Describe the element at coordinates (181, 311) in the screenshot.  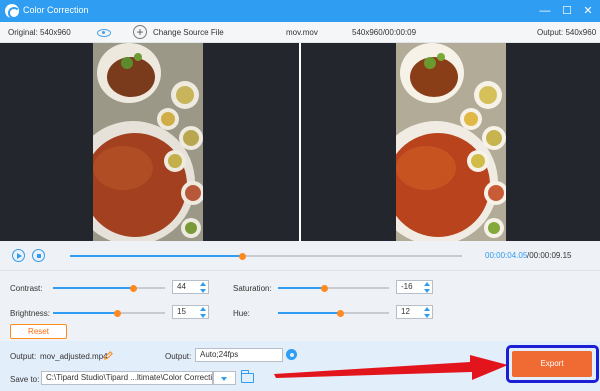
I see `brightness-value: 15` at that location.